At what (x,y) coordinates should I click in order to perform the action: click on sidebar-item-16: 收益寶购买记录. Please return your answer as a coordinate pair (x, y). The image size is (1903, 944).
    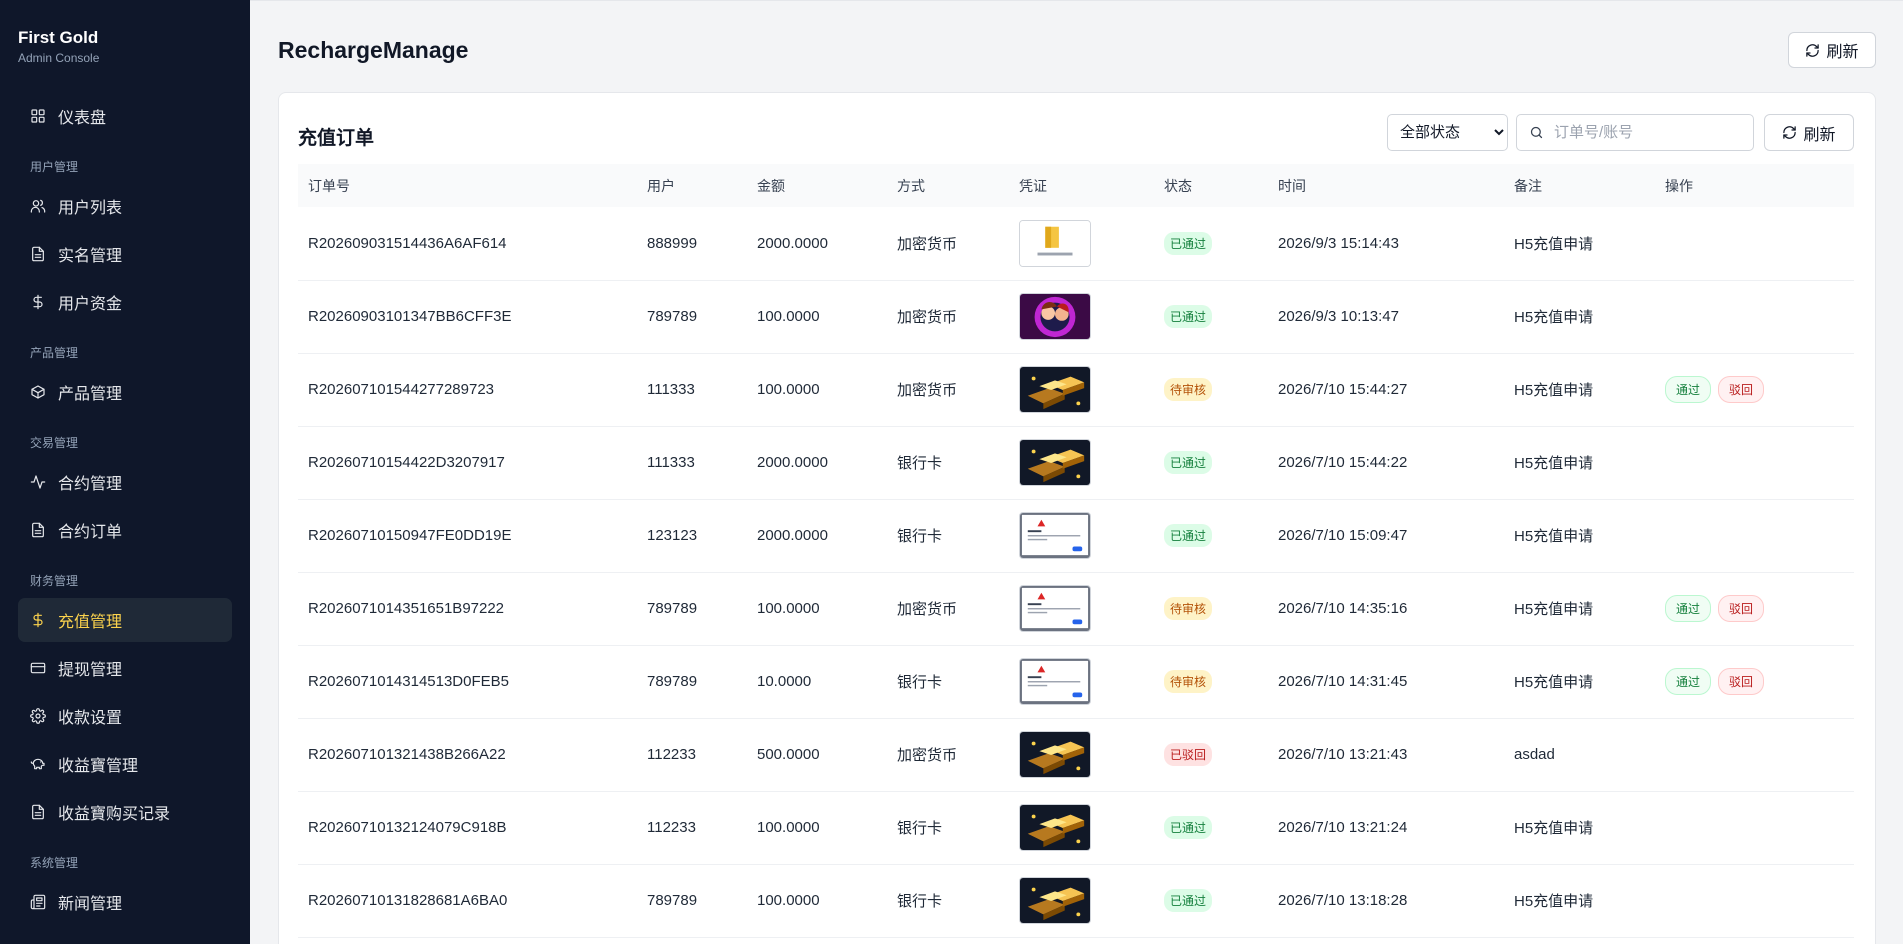
    Looking at the image, I should click on (125, 812).